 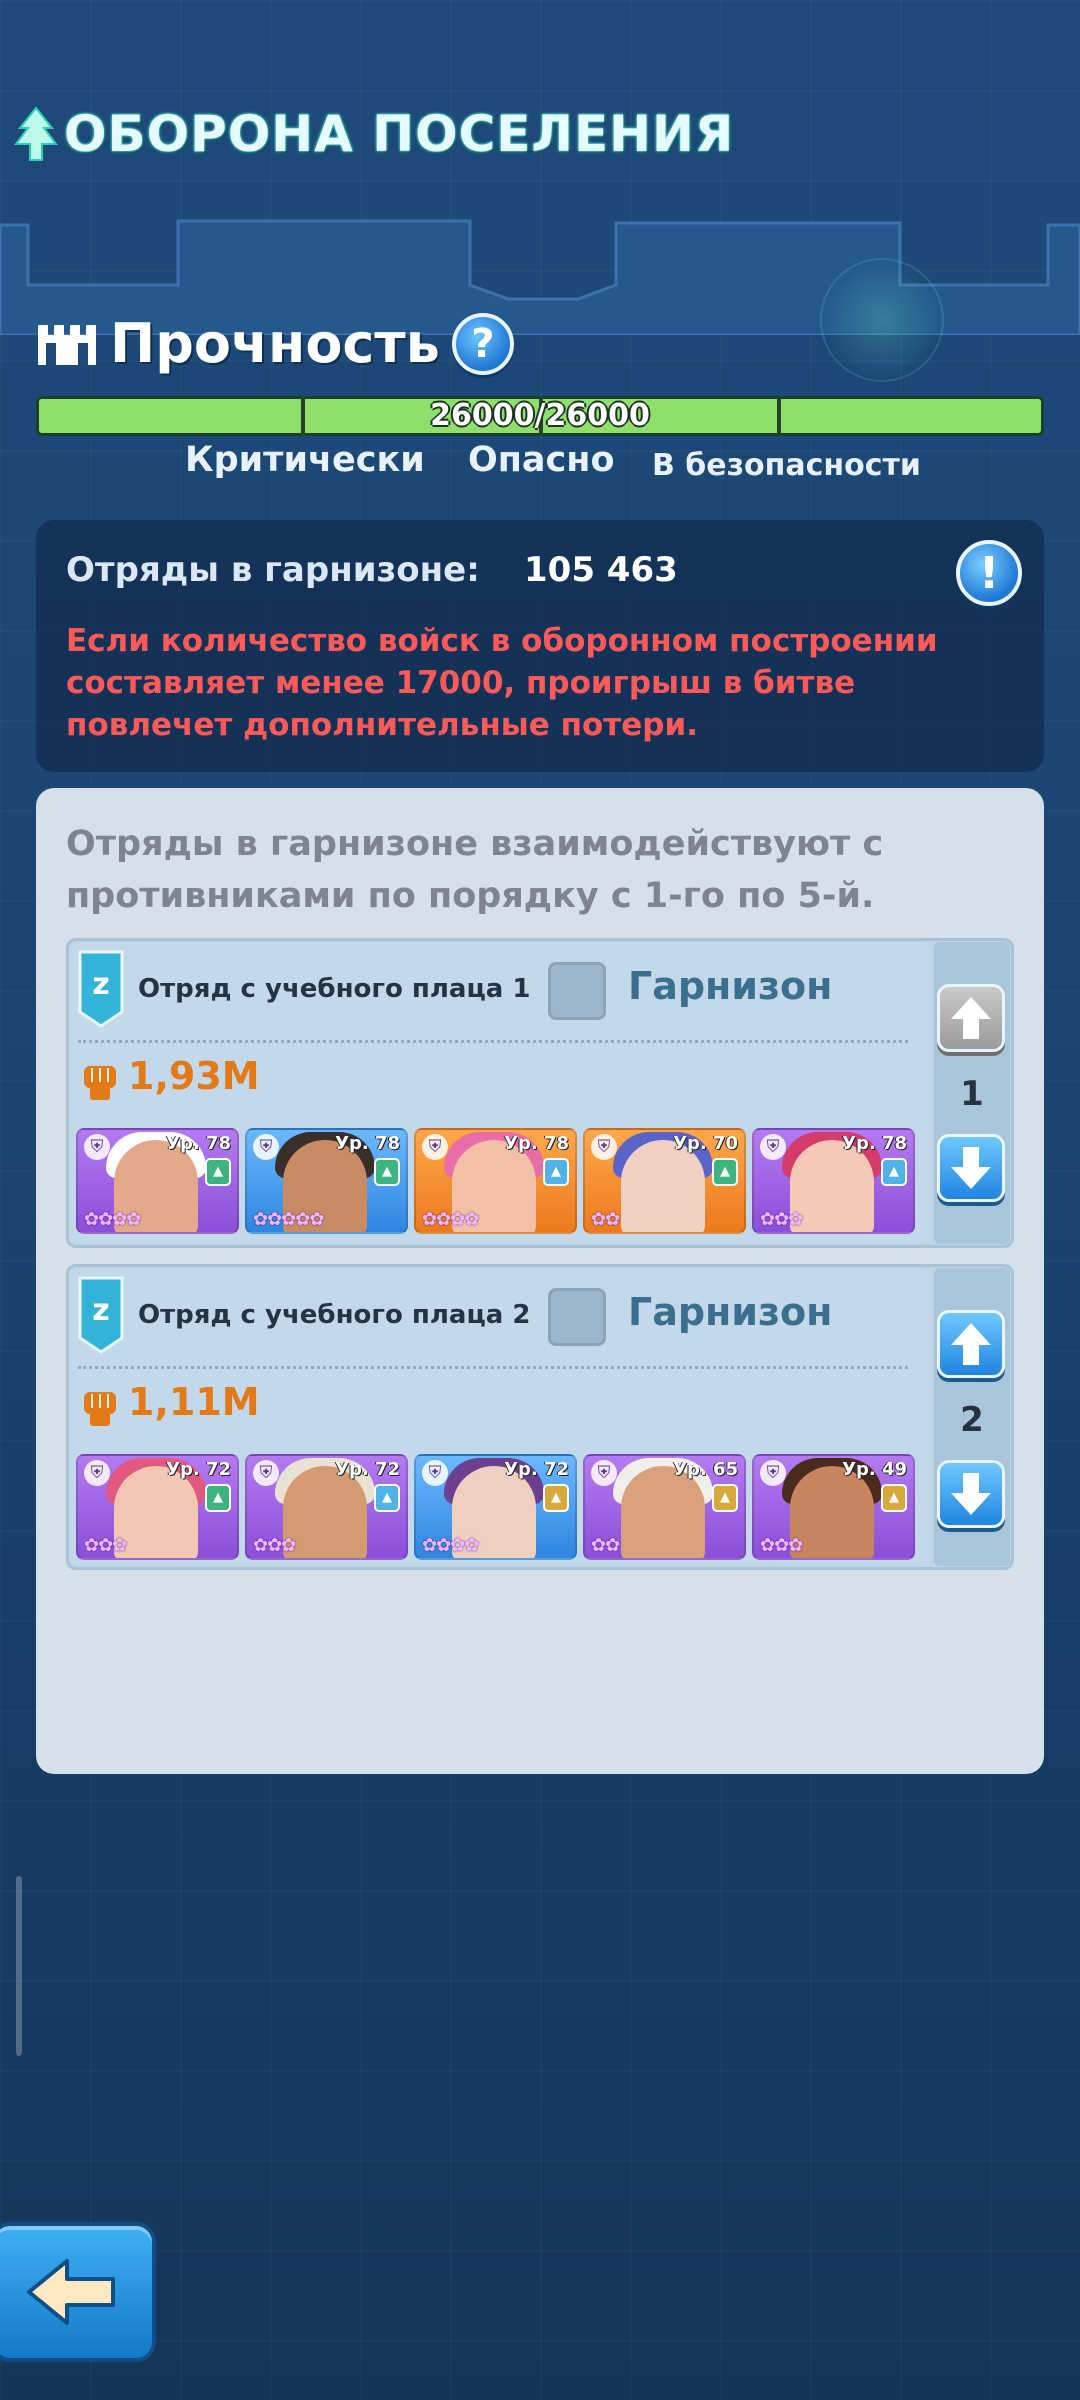 I want to click on durability-bar: 26000/26000, so click(x=540, y=416).